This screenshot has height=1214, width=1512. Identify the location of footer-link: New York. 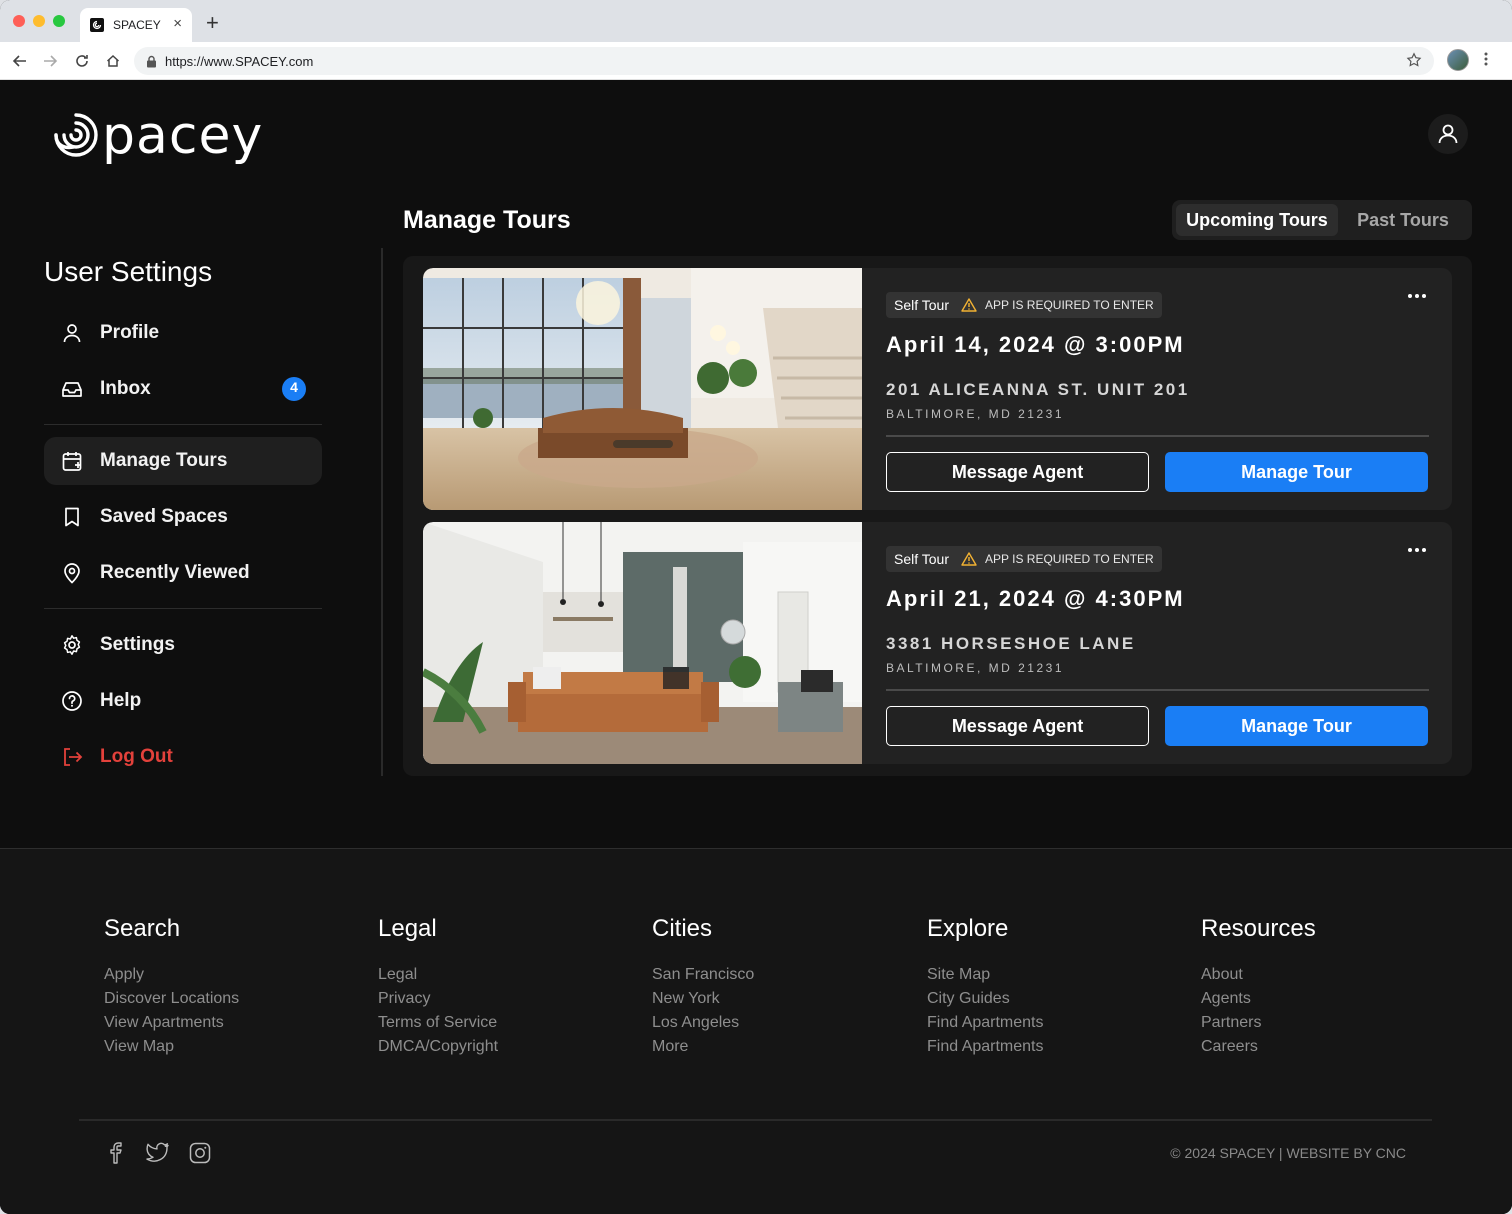
(703, 999).